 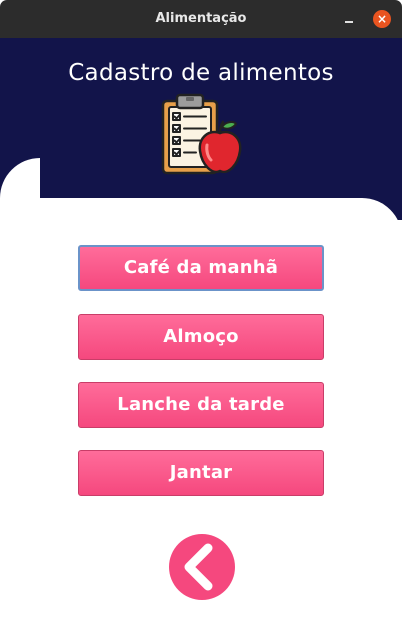 I want to click on dinner-button: Jantar, so click(x=201, y=473).